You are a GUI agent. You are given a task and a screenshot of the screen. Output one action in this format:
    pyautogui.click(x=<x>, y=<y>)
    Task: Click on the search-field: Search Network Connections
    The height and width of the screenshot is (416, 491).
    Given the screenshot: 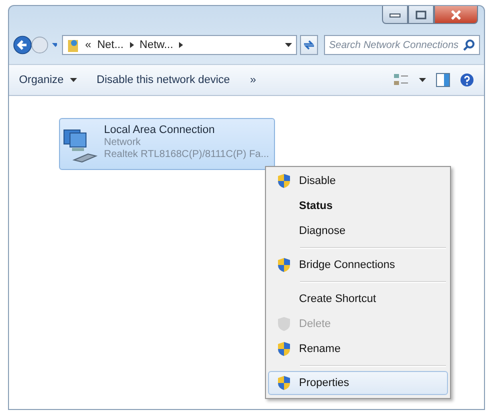 What is the action you would take?
    pyautogui.click(x=402, y=45)
    